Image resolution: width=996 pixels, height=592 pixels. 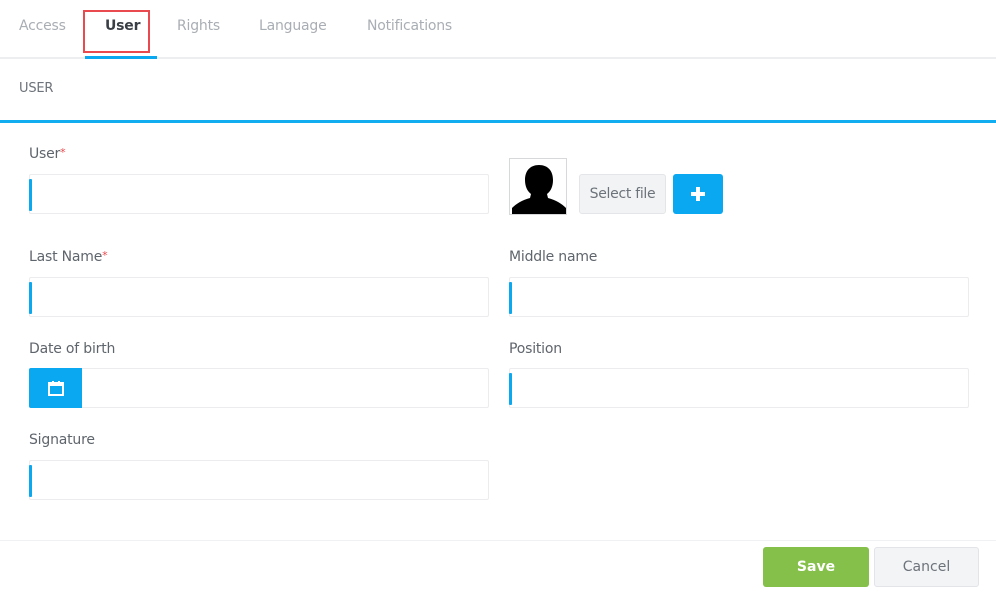 I want to click on date-of-birth-input, so click(x=259, y=388).